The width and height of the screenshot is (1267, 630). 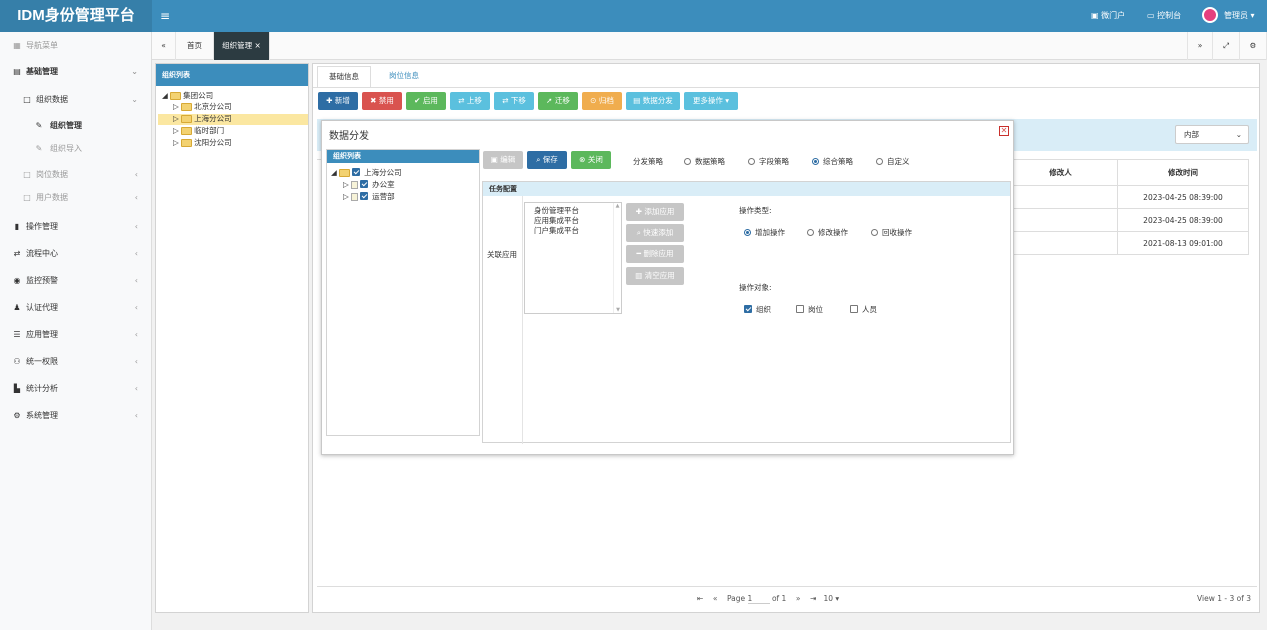 I want to click on sidebar-item-statistics: ▙ 统计分析 ‹, so click(x=76, y=389).